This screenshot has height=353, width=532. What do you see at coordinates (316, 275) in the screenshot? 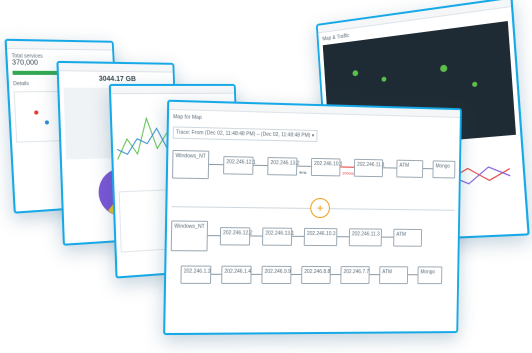
I see `node-row2-3: 202.246.8.8` at bounding box center [316, 275].